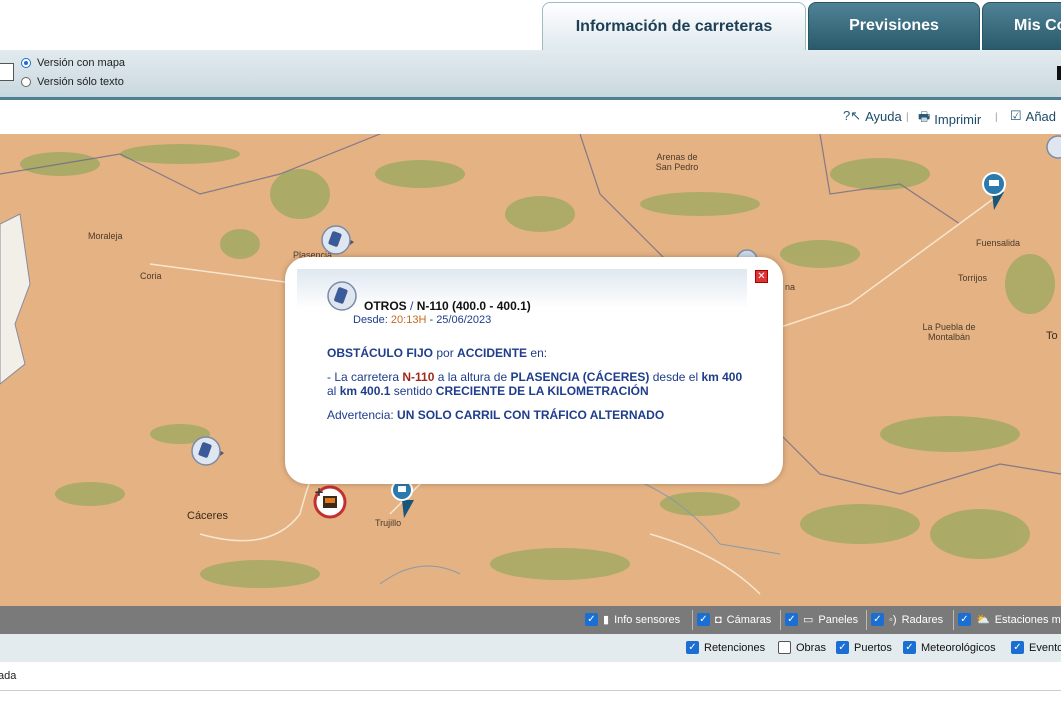 Image resolution: width=1061 pixels, height=719 pixels. I want to click on popup-title: OTROS / N-110 (400.0 - 400.1), so click(447, 306).